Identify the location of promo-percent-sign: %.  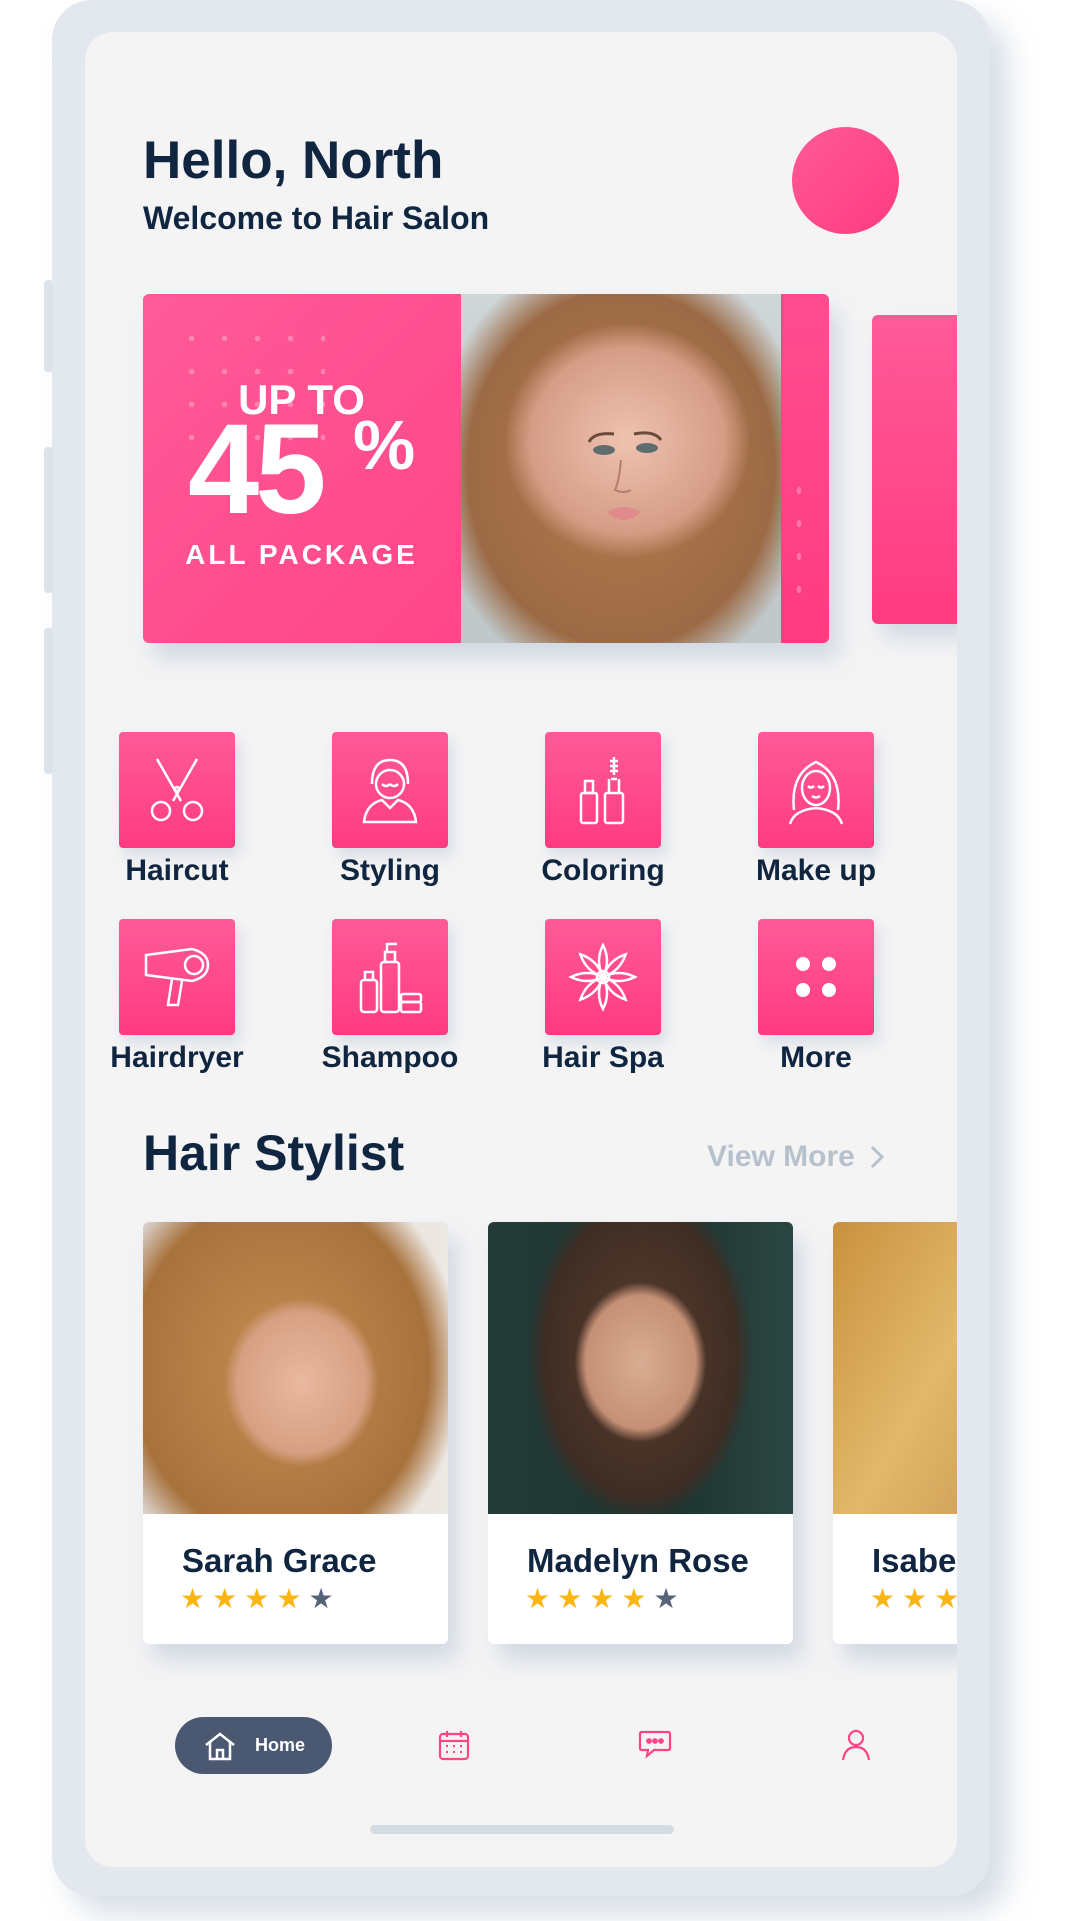
(384, 445).